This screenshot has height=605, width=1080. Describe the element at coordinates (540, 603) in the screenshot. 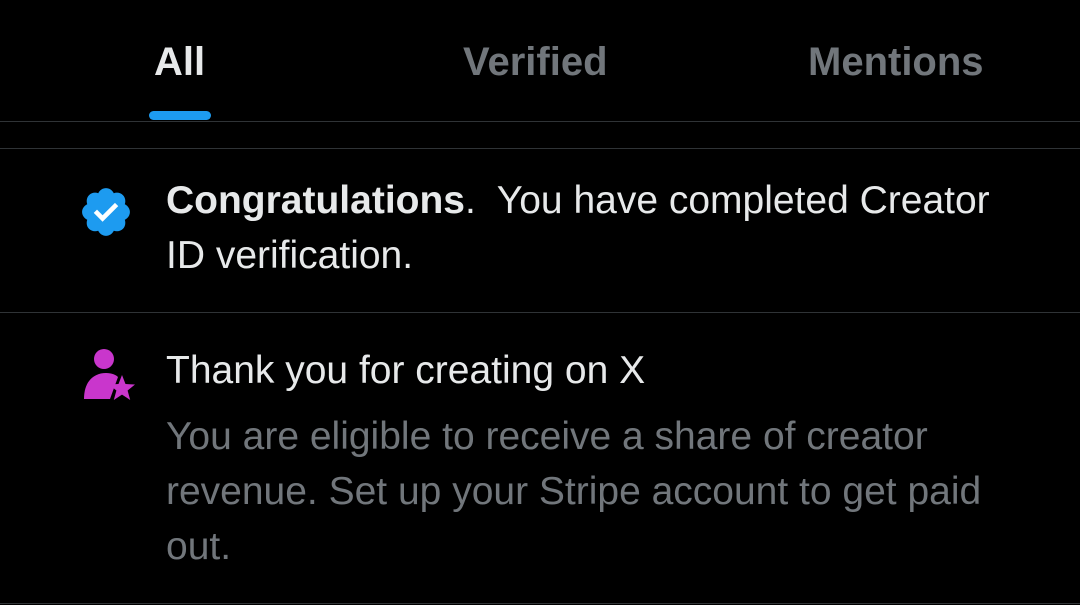

I see `bottom-divider` at that location.